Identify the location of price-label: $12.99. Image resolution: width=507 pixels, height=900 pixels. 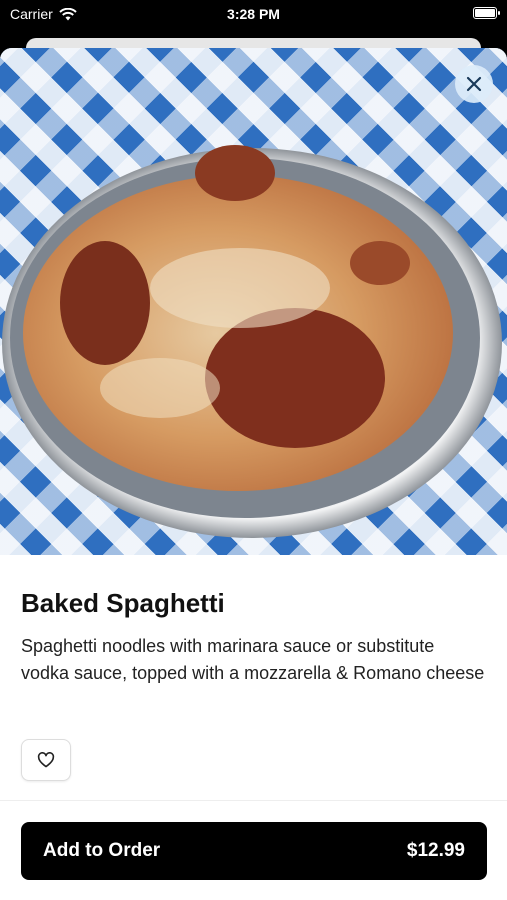
(435, 850).